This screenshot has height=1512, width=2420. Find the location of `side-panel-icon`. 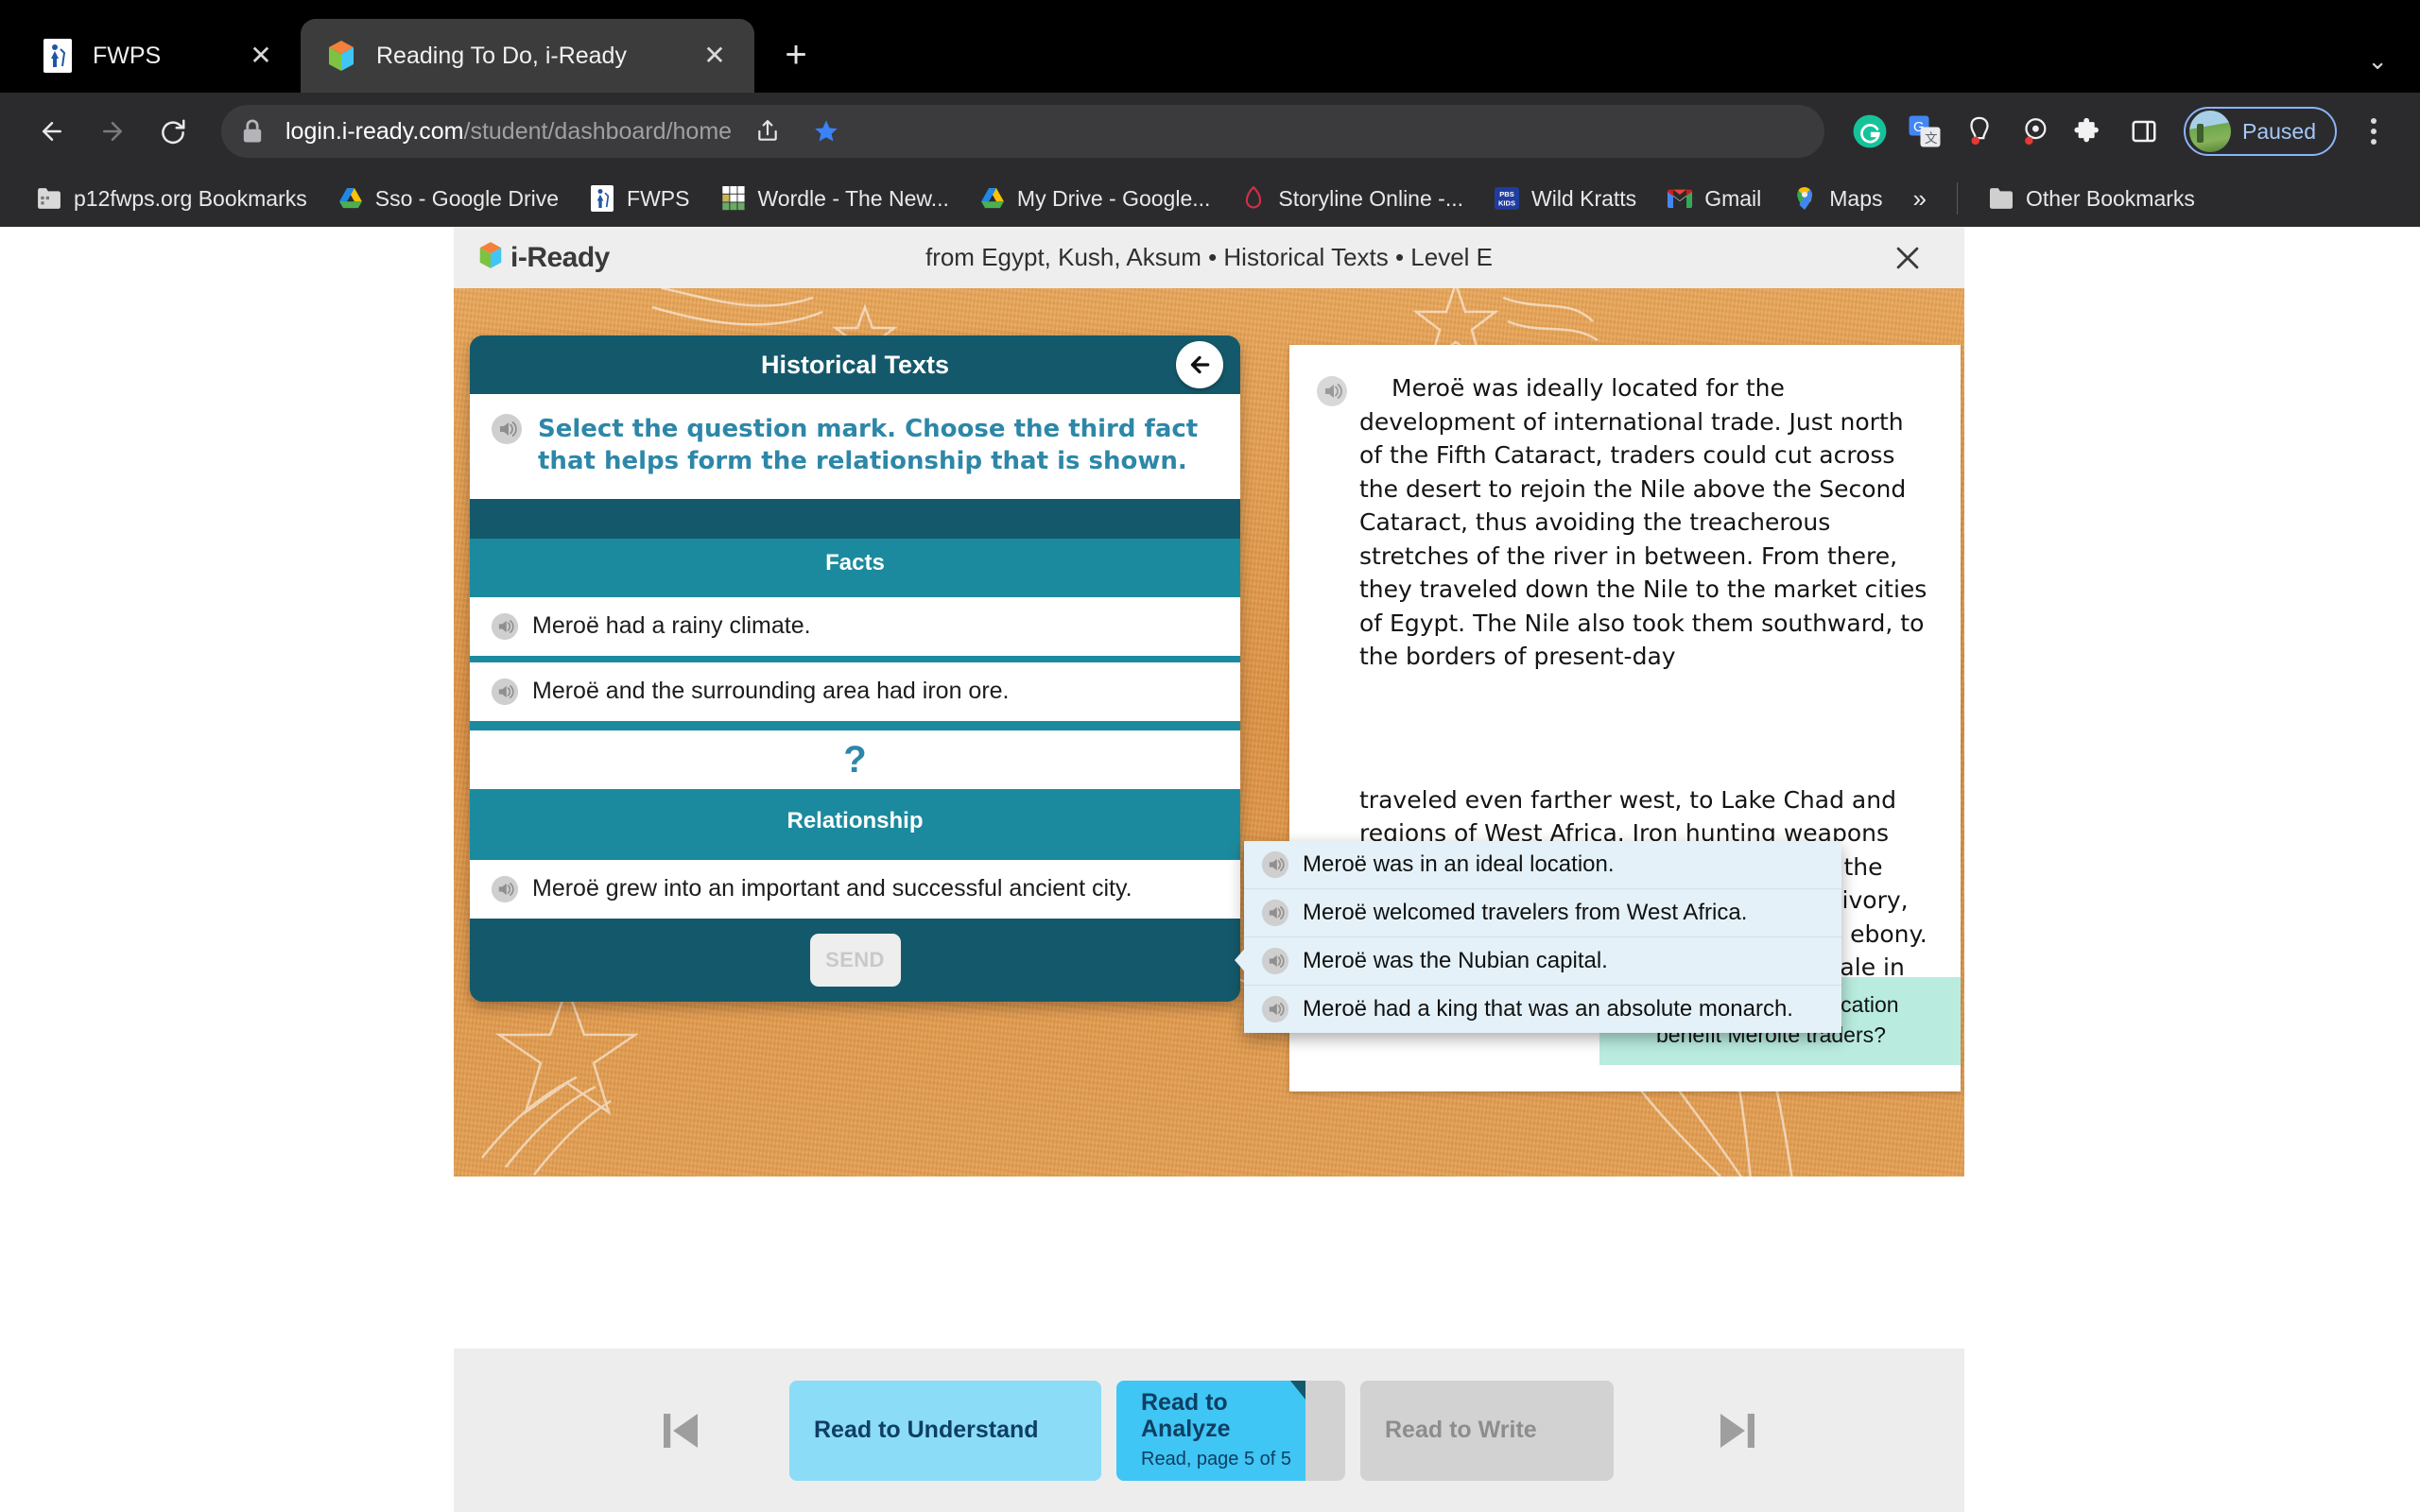

side-panel-icon is located at coordinates (2144, 131).